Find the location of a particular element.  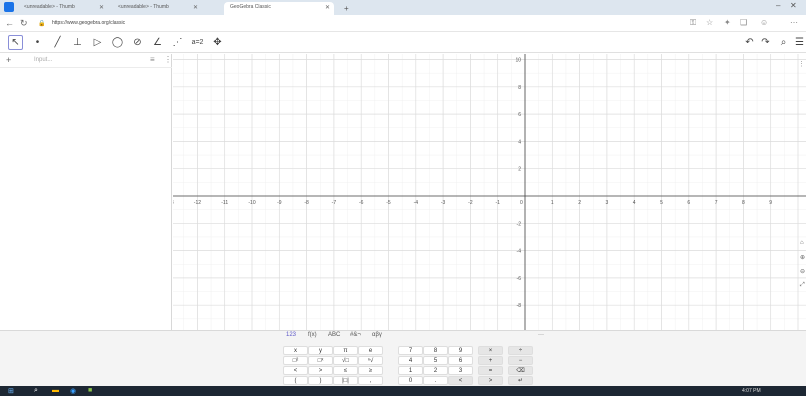

move-view-tool-icon: ✥ is located at coordinates (217, 42).